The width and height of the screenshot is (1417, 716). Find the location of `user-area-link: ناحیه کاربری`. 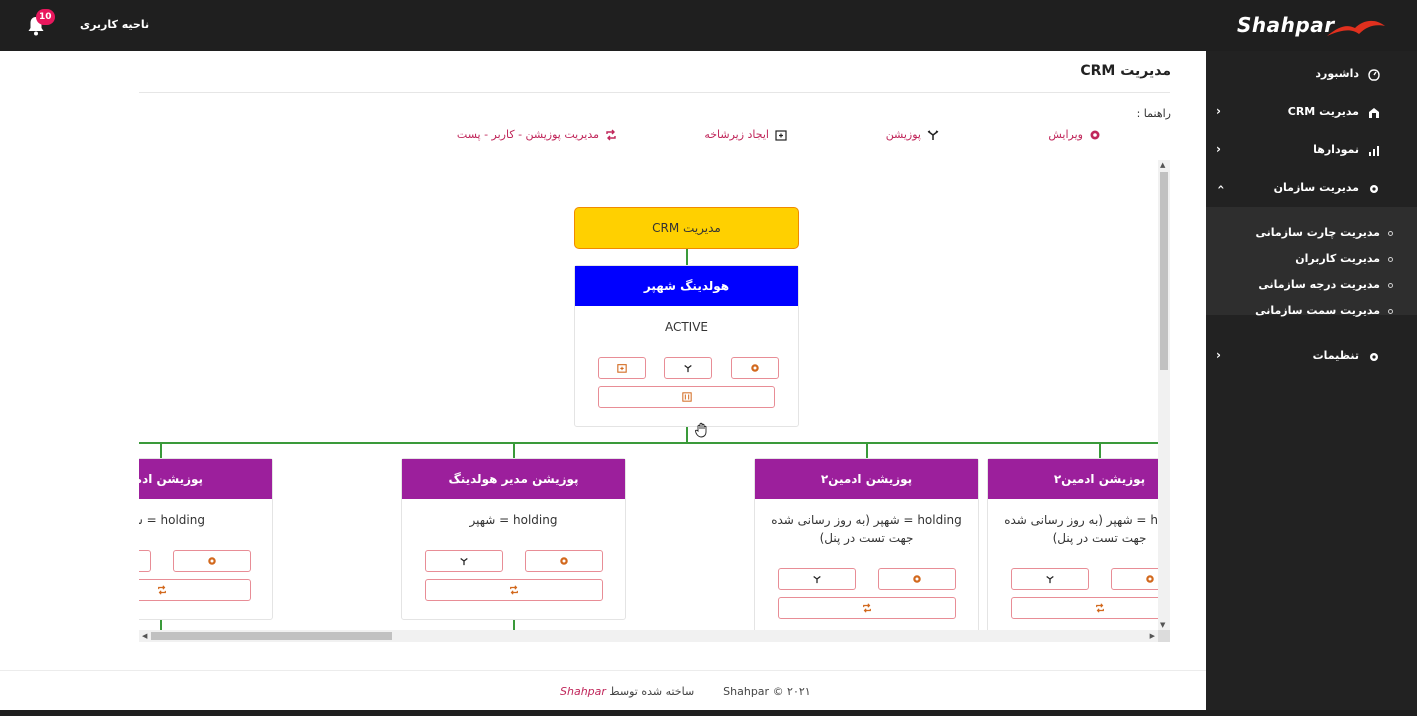

user-area-link: ناحیه کاربری is located at coordinates (114, 24).